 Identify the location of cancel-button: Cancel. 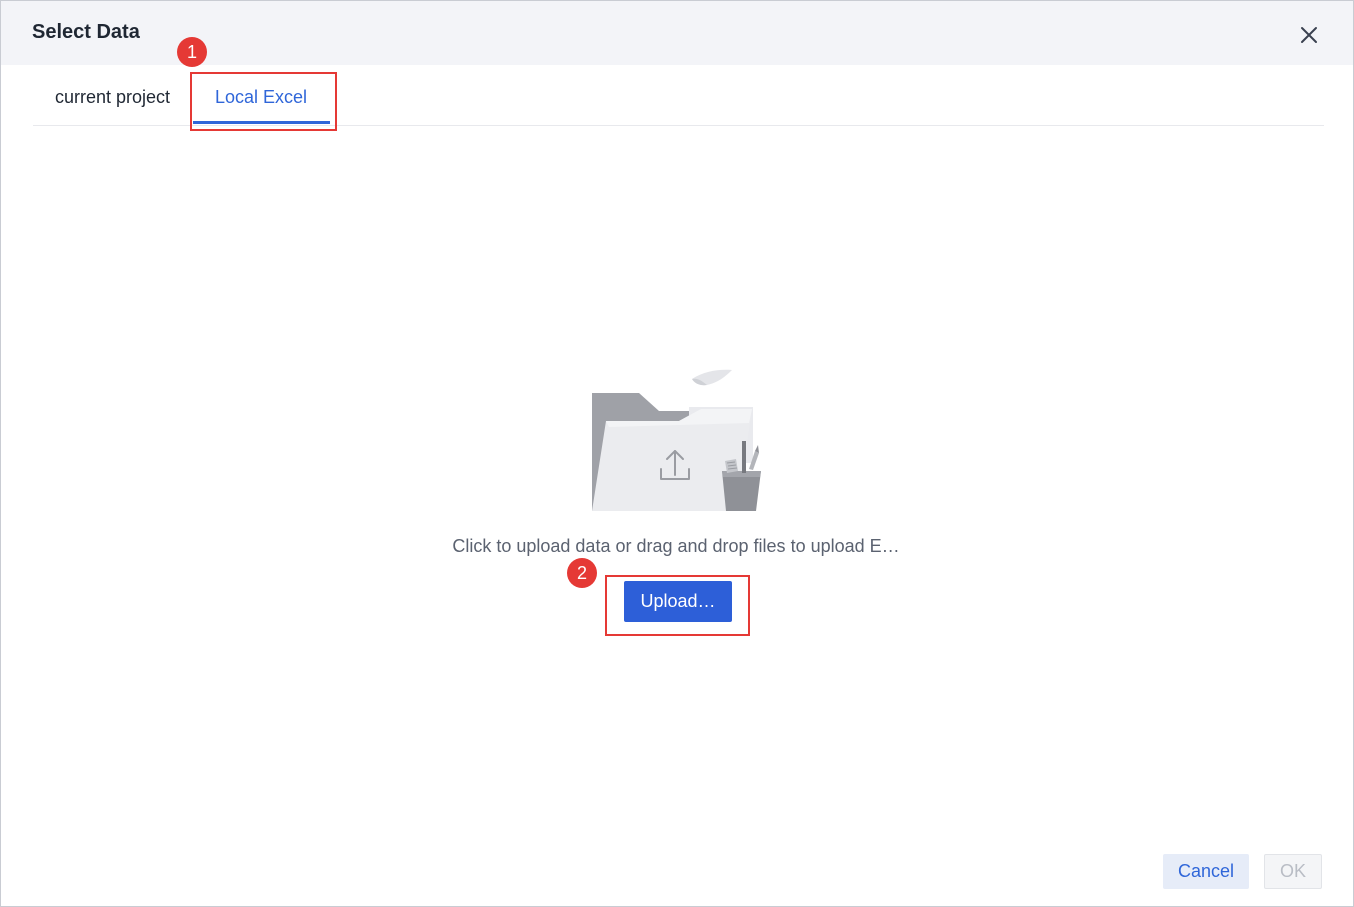
(1206, 871).